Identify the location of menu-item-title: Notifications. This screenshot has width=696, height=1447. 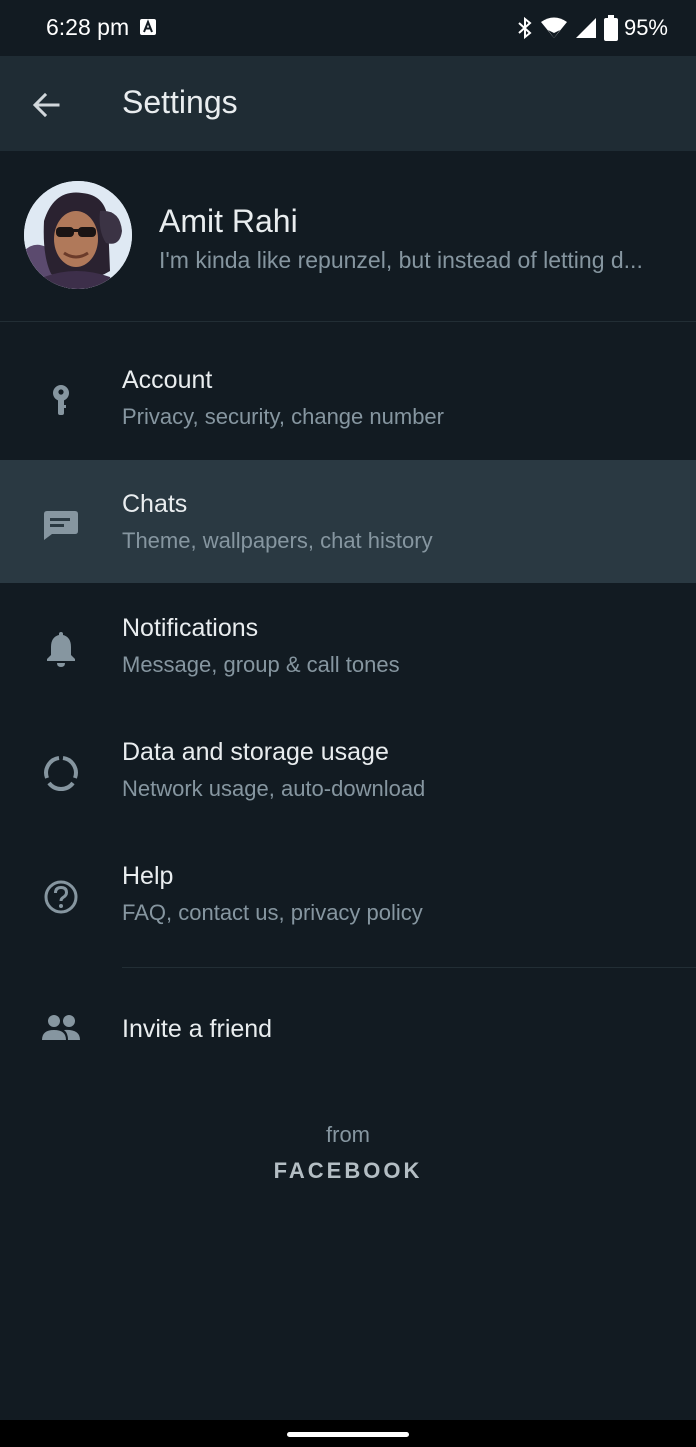
(190, 628).